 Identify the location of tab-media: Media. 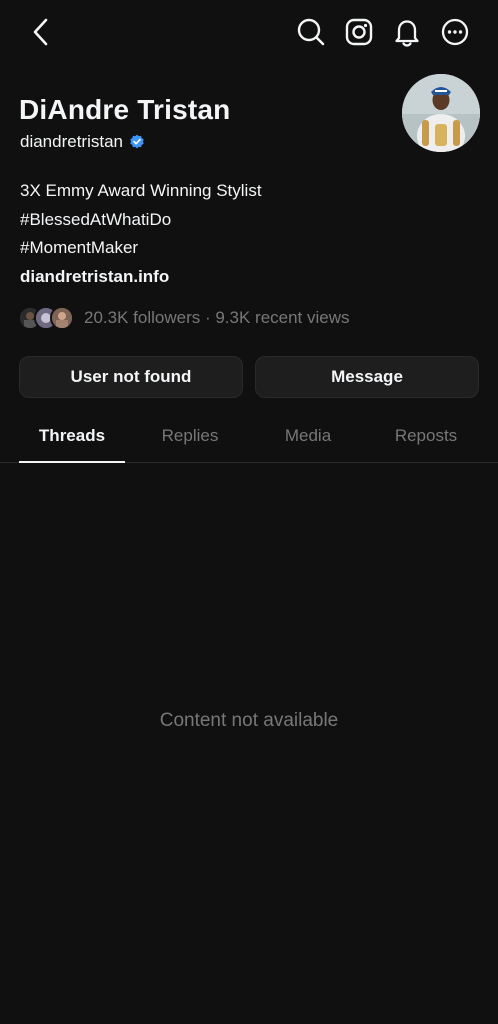
(308, 436).